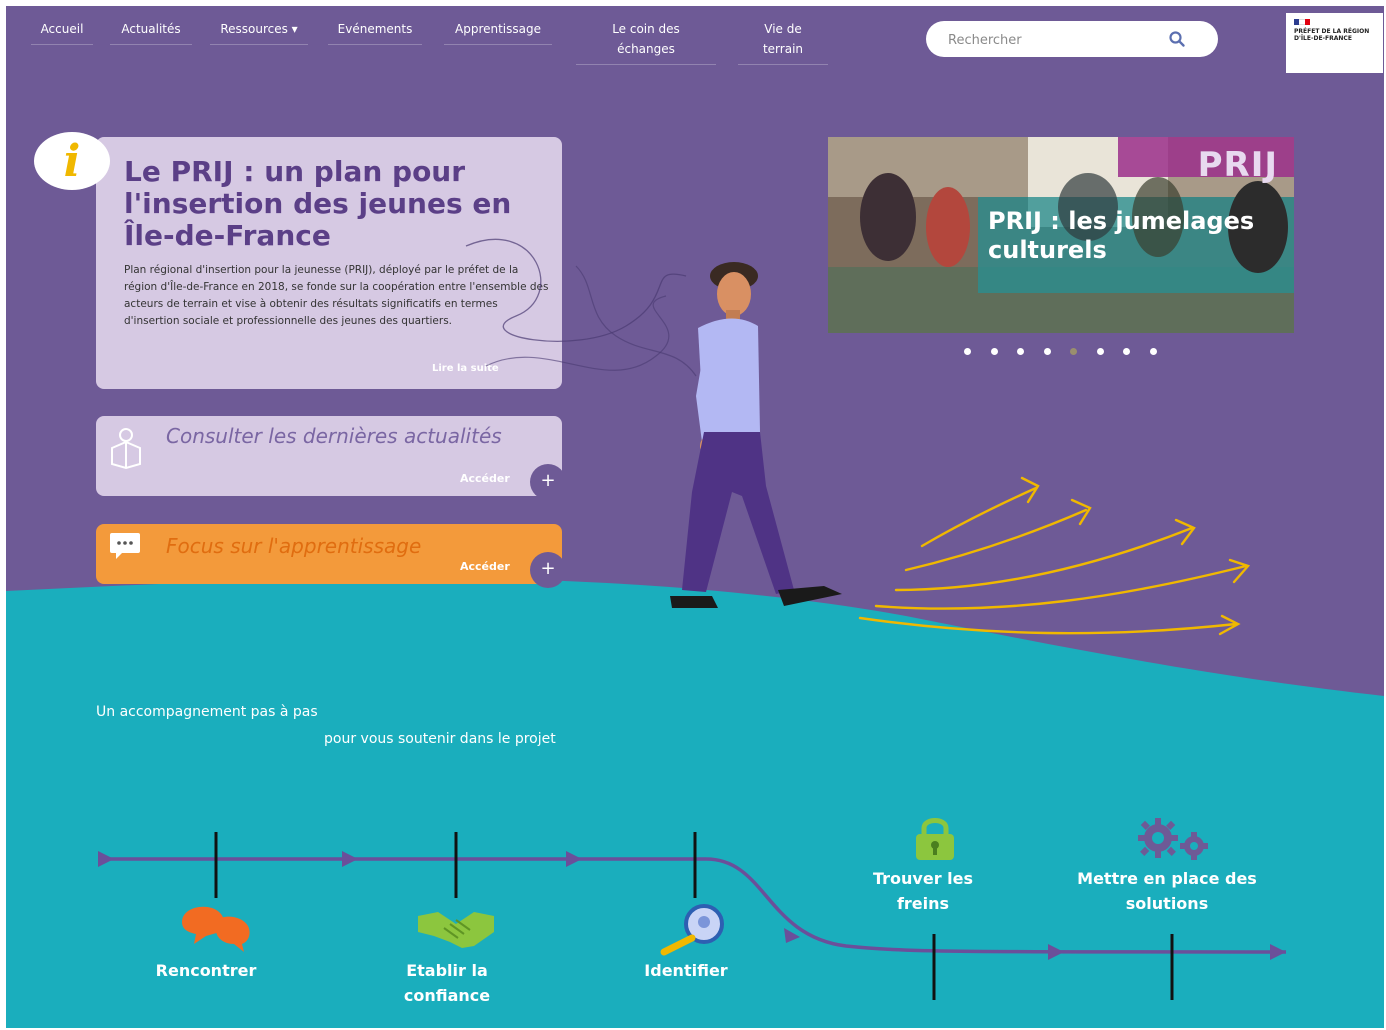 The image size is (1386, 1030). Describe the element at coordinates (1121, 235) in the screenshot. I see `carousel-slide-title: PRIJ : les jumelages culturels` at that location.